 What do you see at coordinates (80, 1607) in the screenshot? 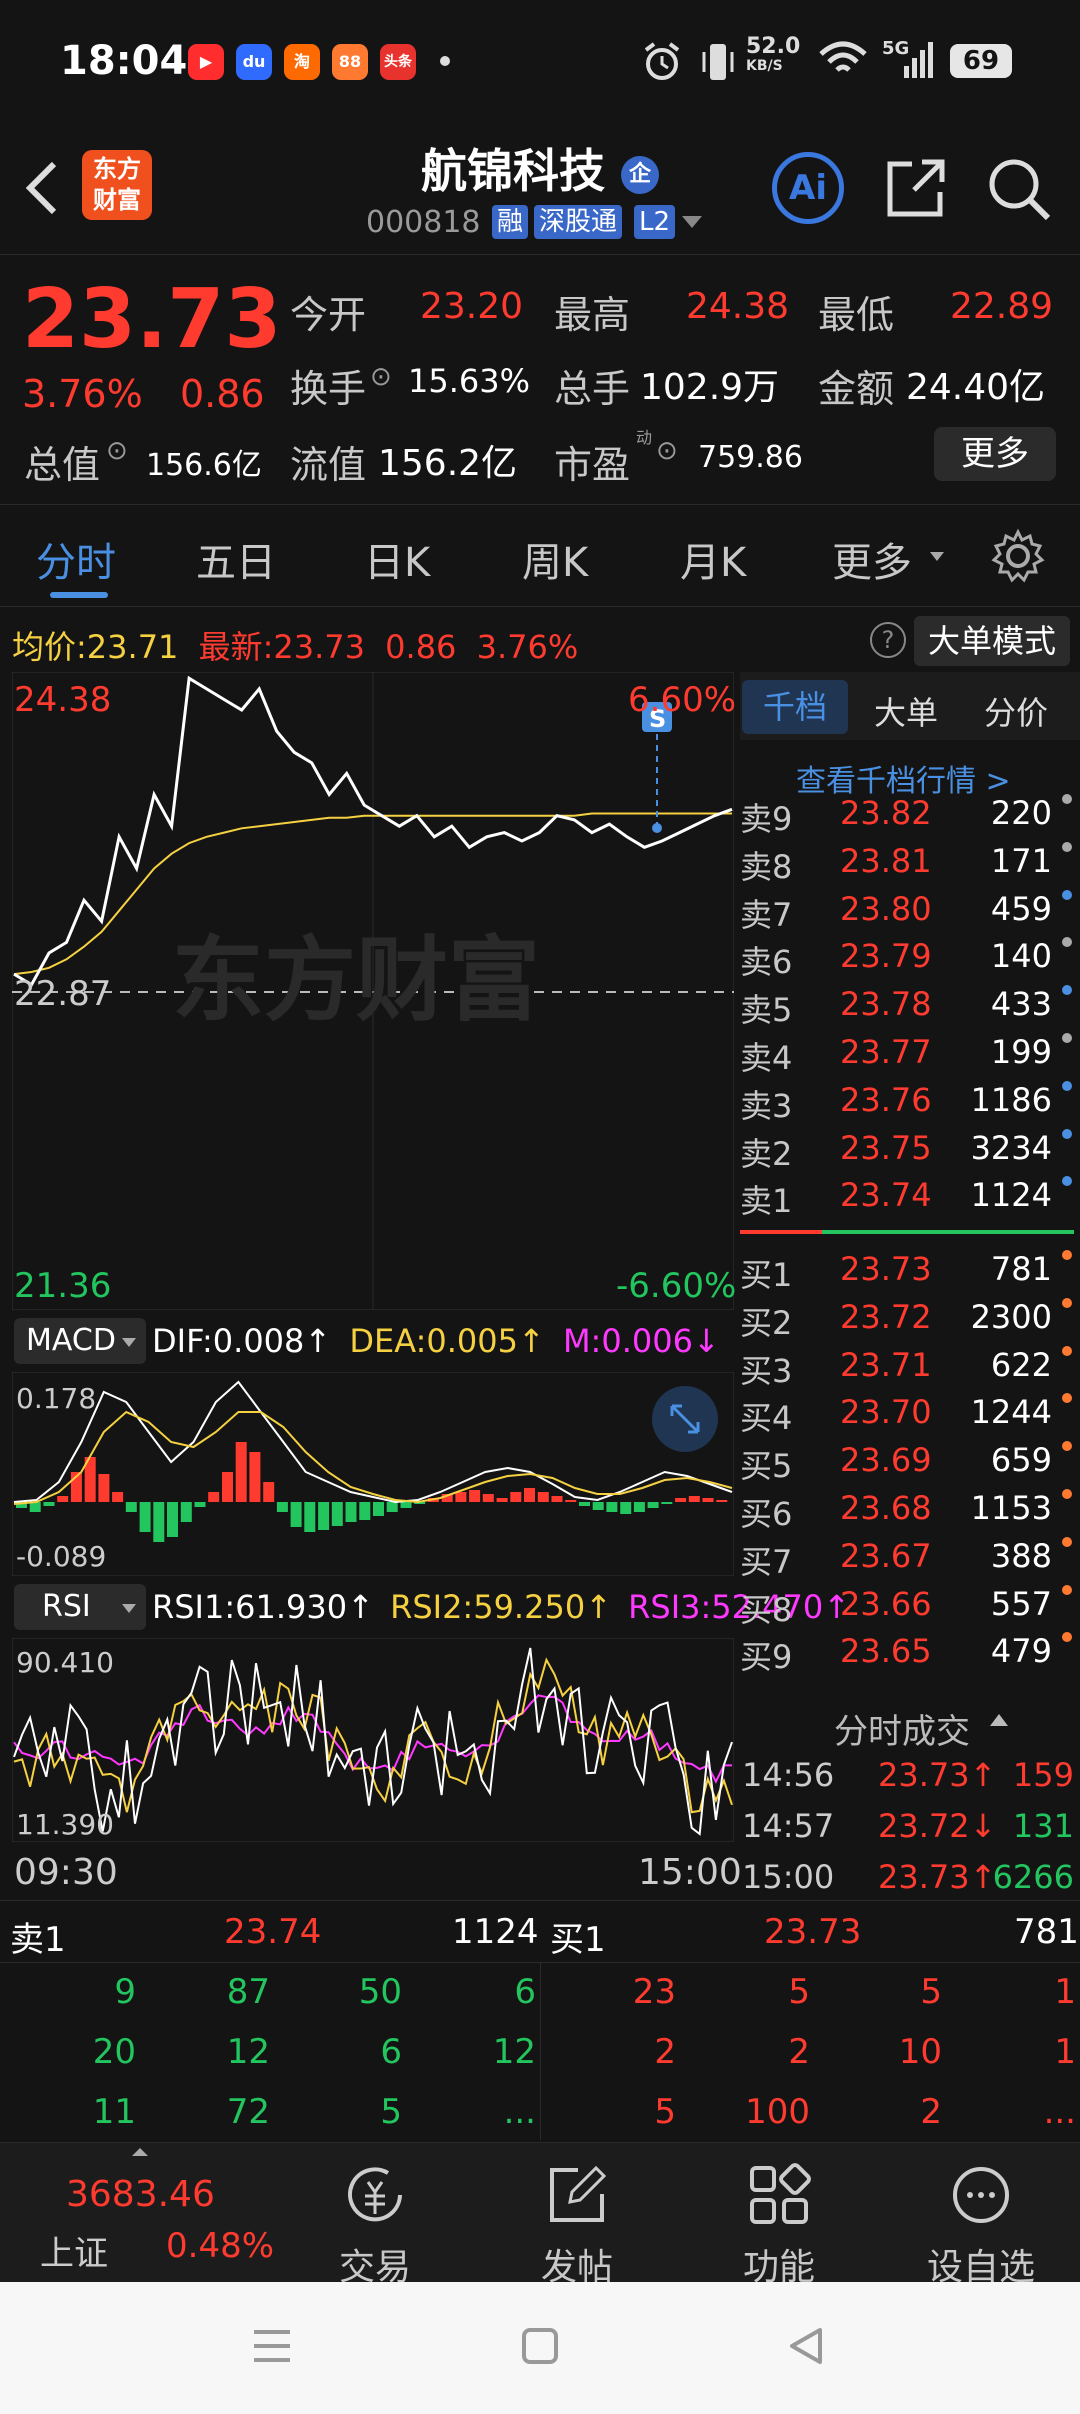
I see `rsi-selector: RSI` at bounding box center [80, 1607].